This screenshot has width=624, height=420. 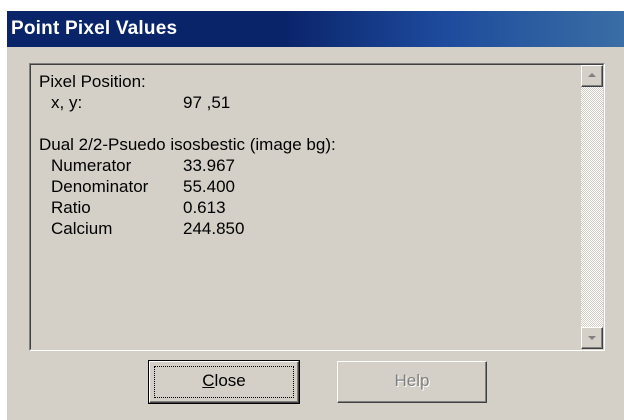 I want to click on close-button: Close, so click(x=224, y=382).